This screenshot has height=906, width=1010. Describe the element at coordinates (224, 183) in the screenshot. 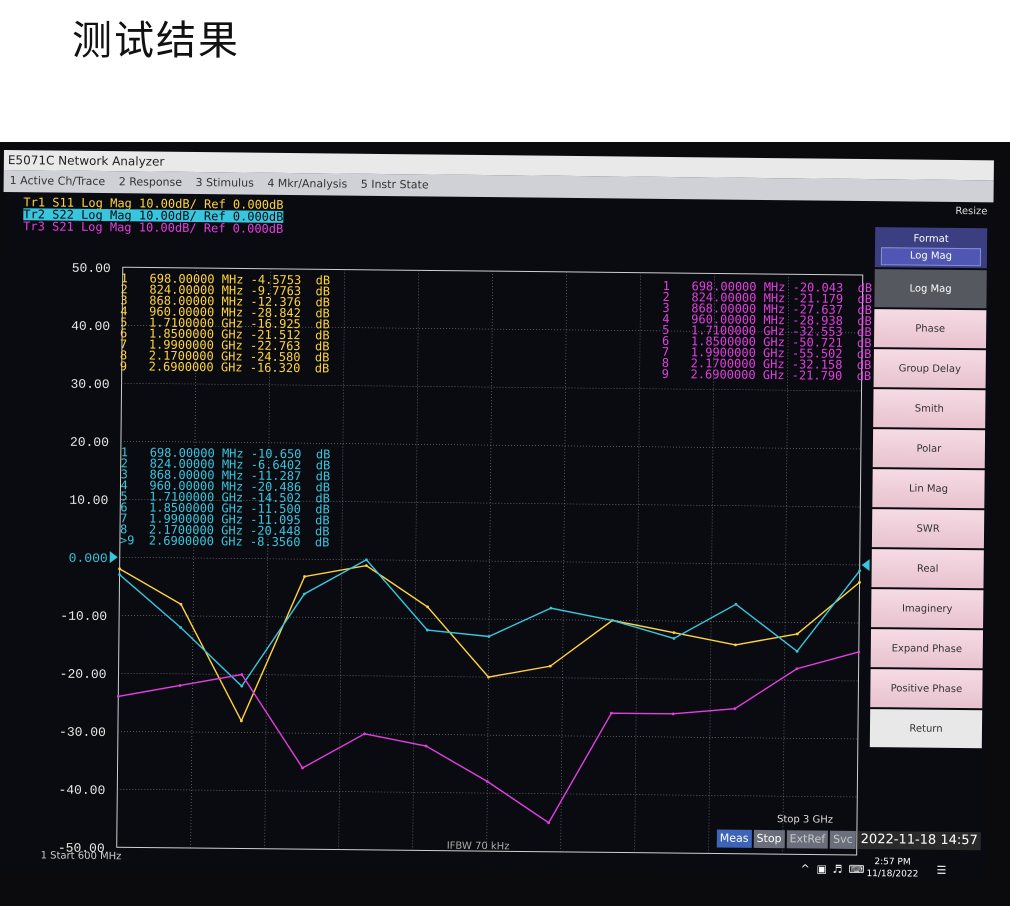

I see `menu-item: 3 Stimulus` at that location.